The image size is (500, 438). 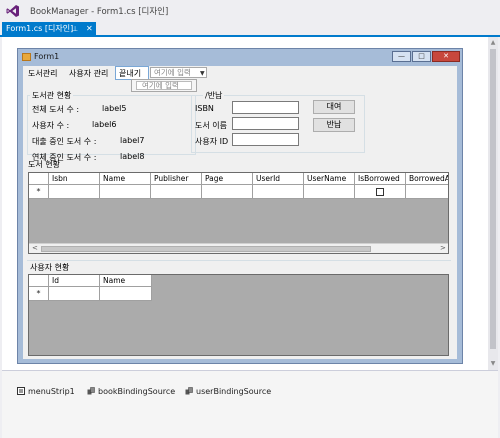 I want to click on component-bookbindingsource: bookBindingSource, so click(x=131, y=391).